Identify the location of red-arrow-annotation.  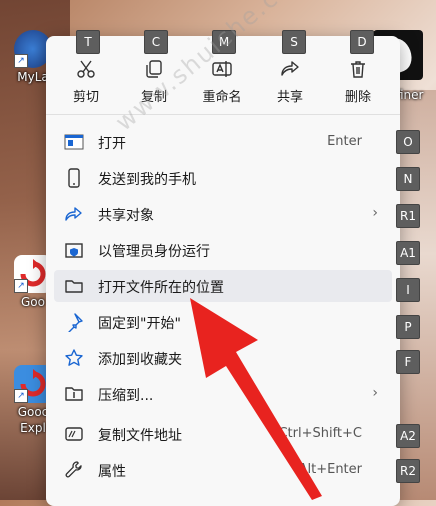
(256, 399).